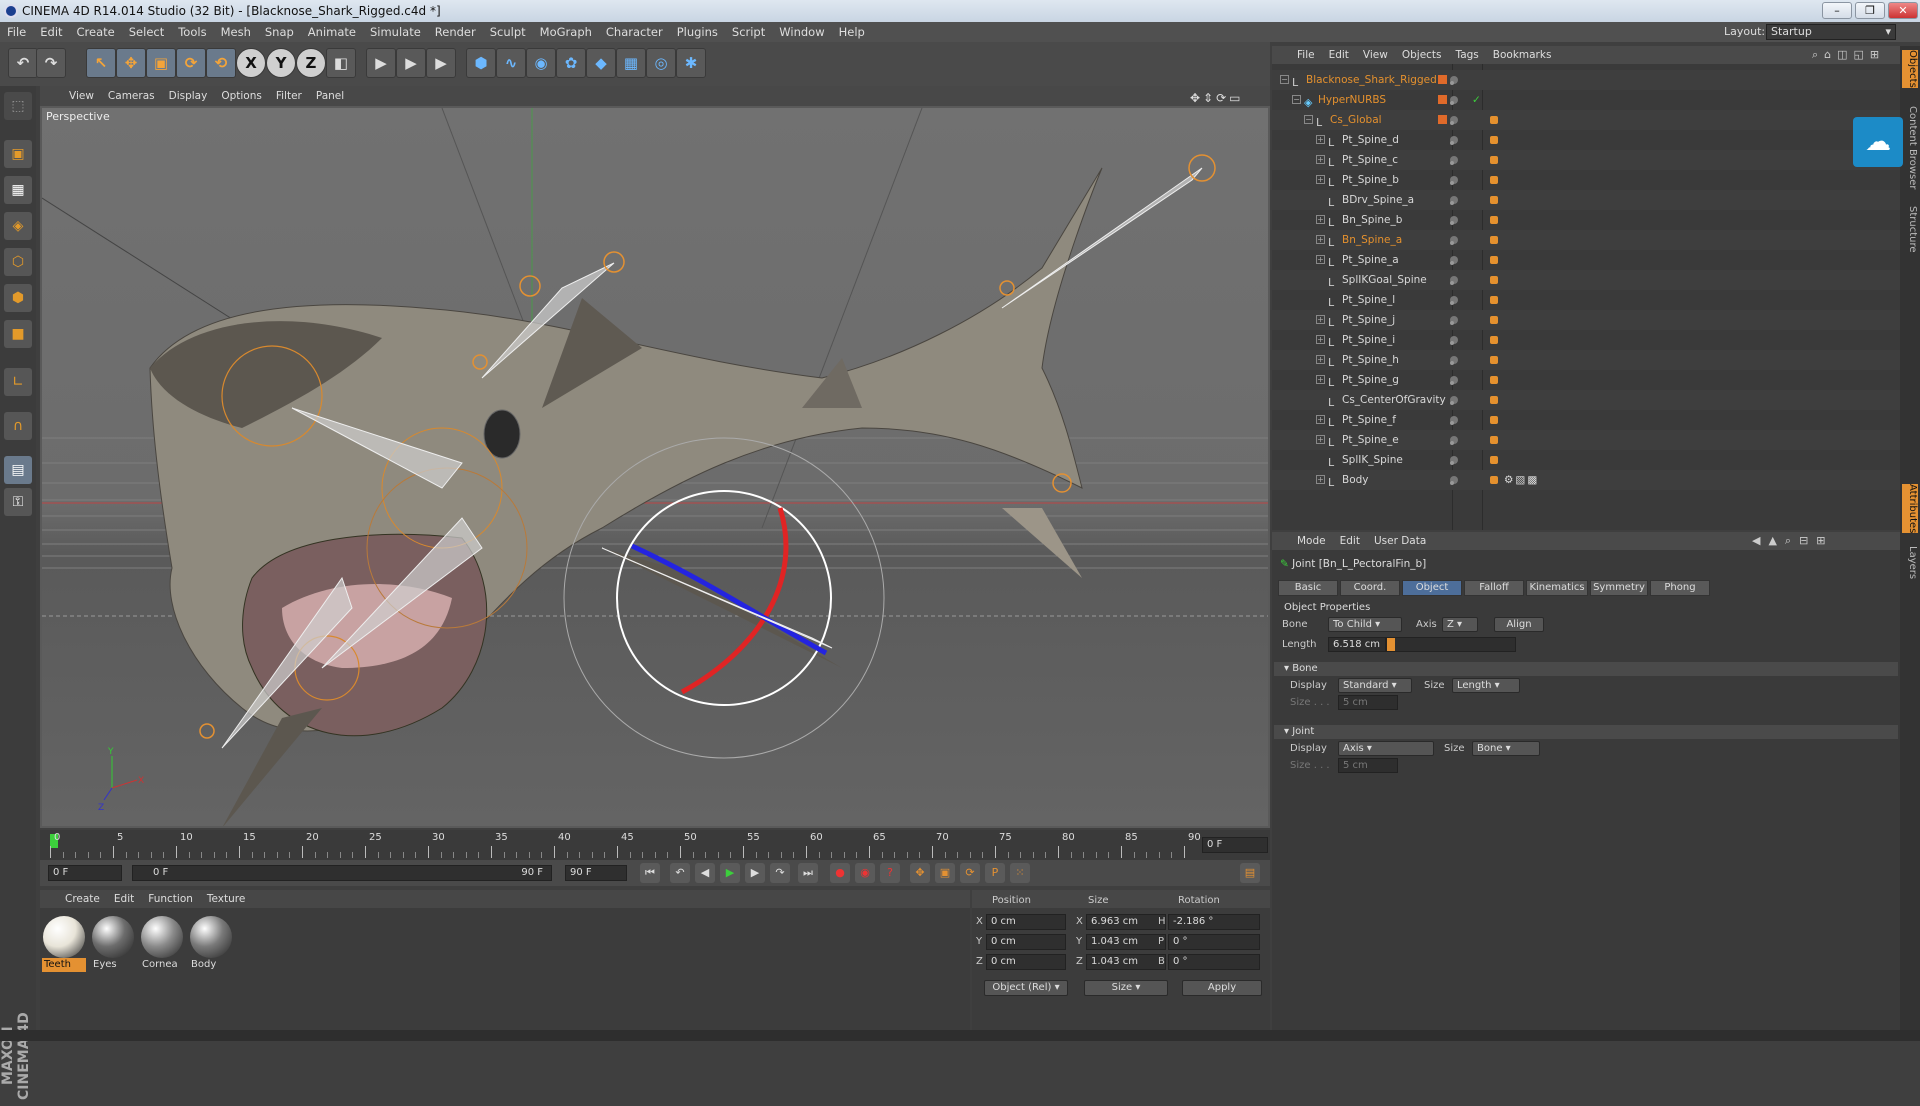  Describe the element at coordinates (342, 873) in the screenshot. I see `range-slider: 0 F 90 F` at that location.